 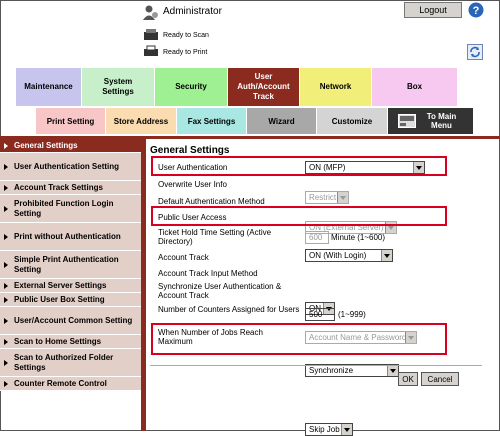 I want to click on scan-status: Ready to Scan, so click(x=176, y=35).